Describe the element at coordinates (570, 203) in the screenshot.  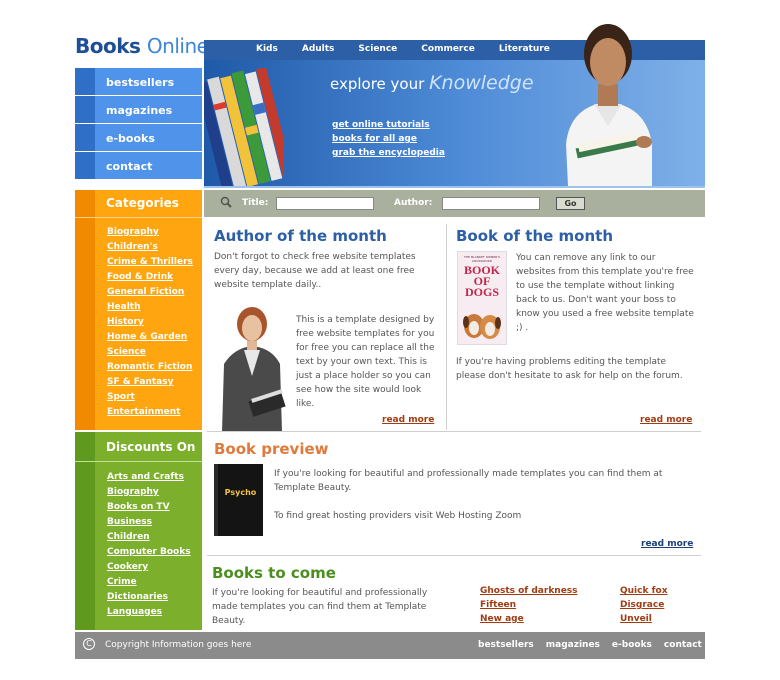
I see `go-button: Go` at that location.